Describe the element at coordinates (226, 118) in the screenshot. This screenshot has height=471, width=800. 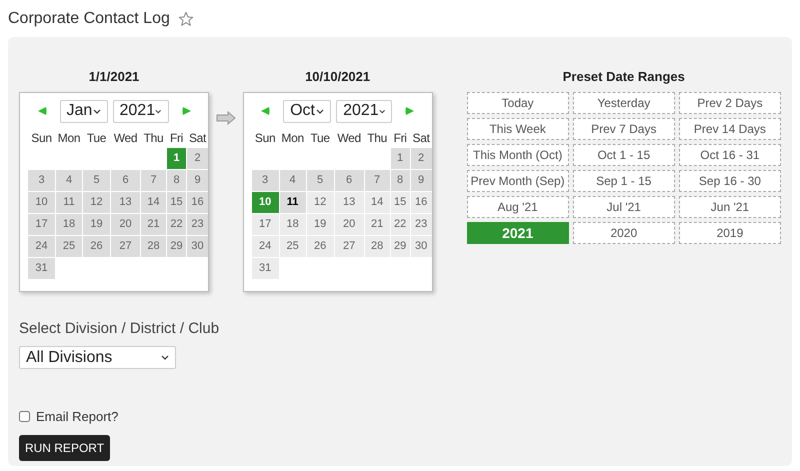
I see `arrow-right-icon` at that location.